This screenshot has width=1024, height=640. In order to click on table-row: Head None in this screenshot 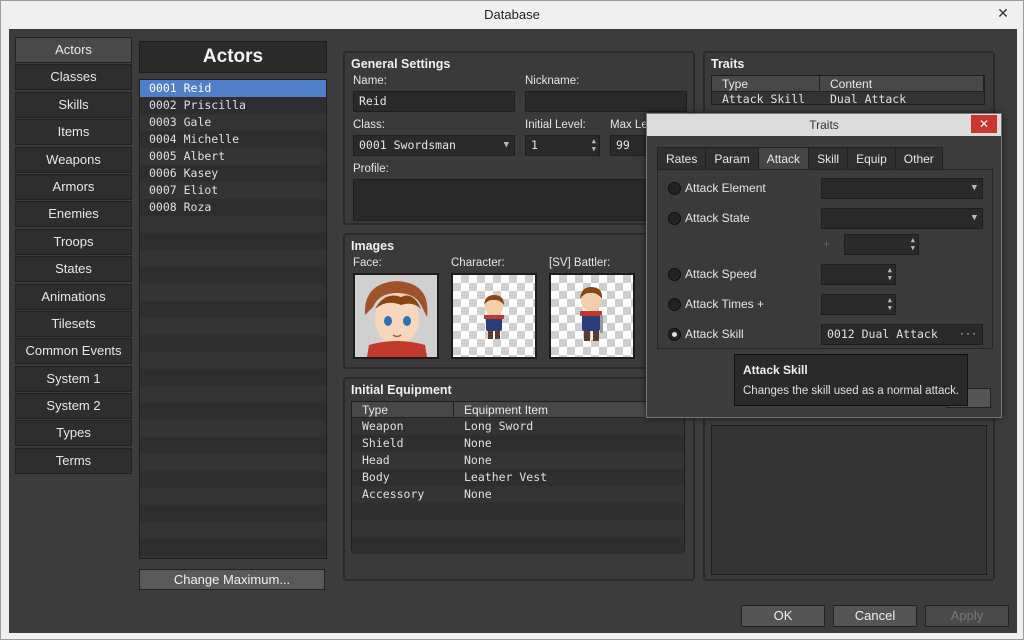, I will do `click(518, 460)`.